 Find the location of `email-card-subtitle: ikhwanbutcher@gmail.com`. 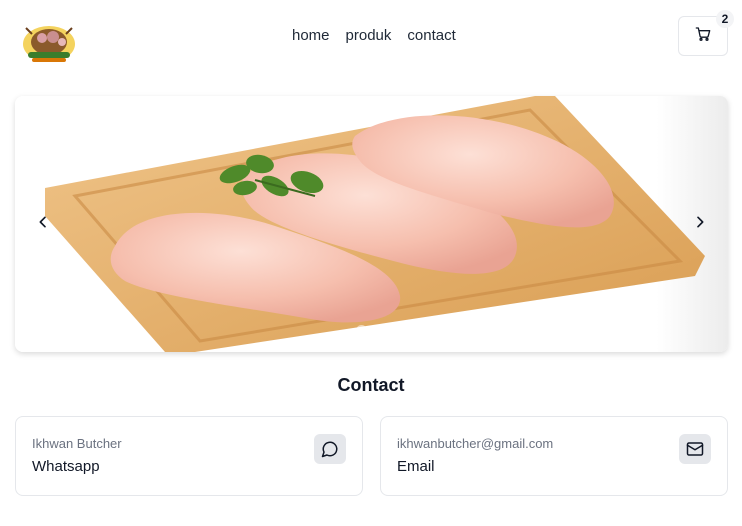

email-card-subtitle: ikhwanbutcher@gmail.com is located at coordinates (475, 443).